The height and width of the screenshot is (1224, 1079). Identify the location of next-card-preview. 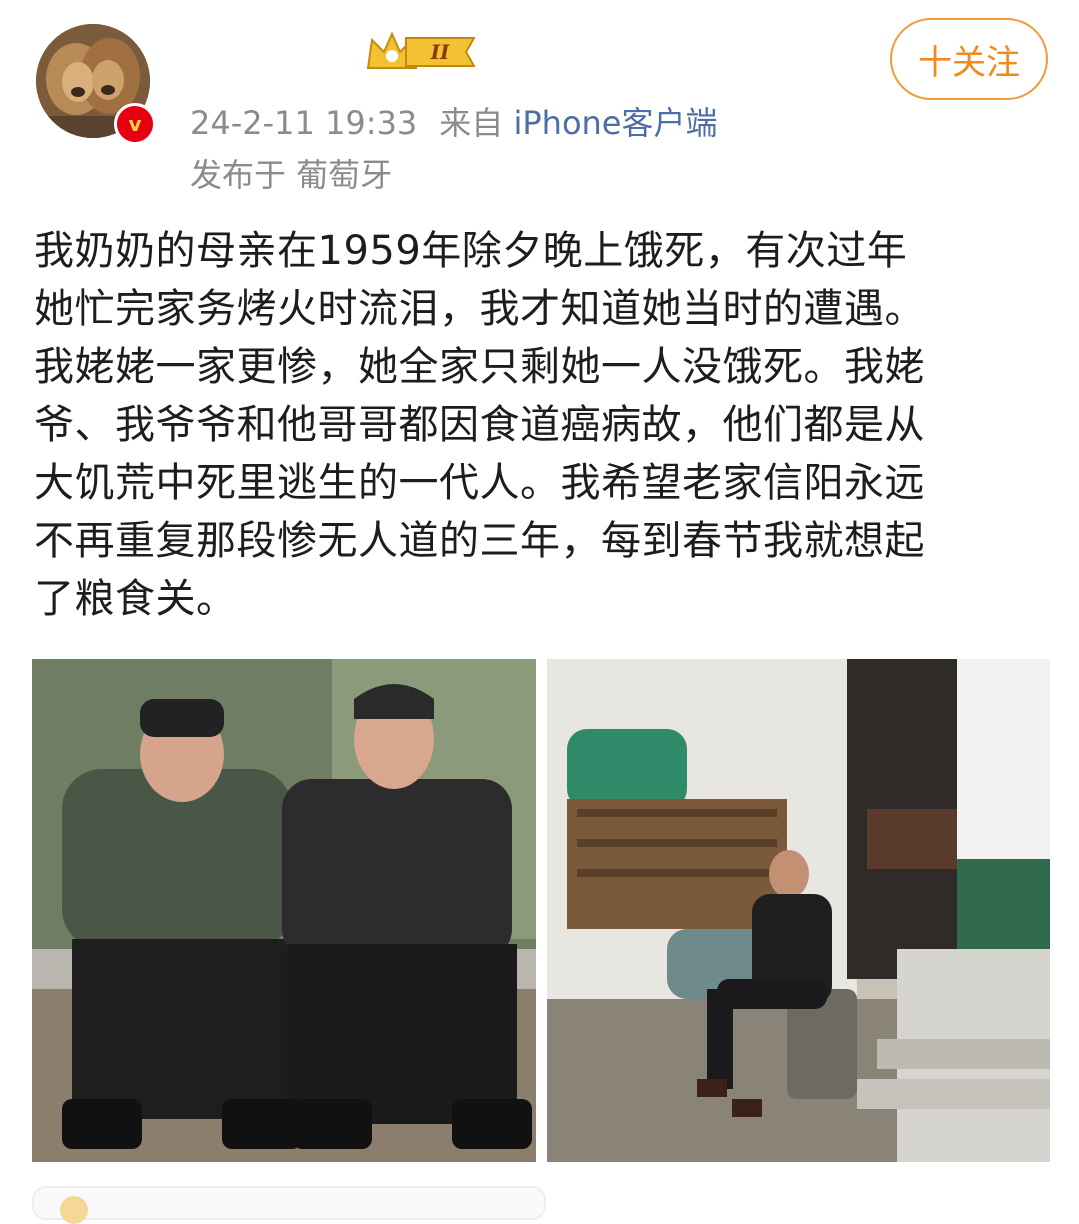
(289, 1205).